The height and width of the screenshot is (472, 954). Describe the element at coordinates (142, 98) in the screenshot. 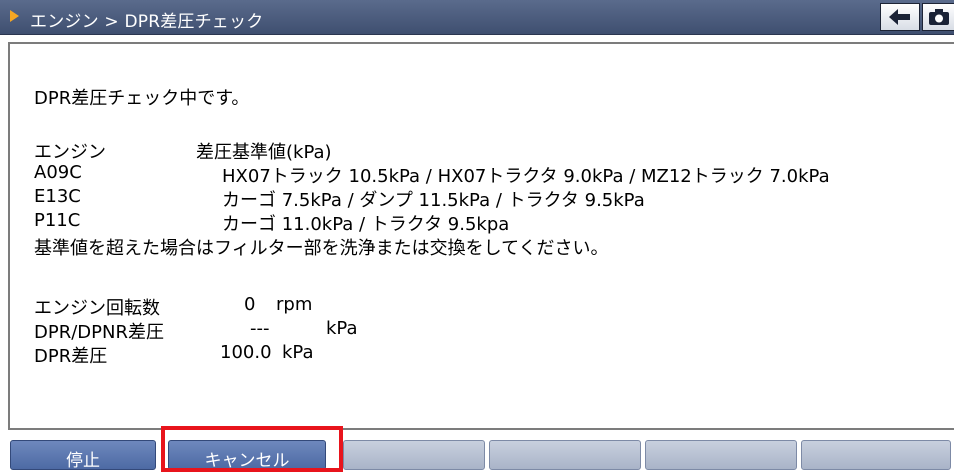

I see `status-message: DPR差圧チェック中です。` at that location.